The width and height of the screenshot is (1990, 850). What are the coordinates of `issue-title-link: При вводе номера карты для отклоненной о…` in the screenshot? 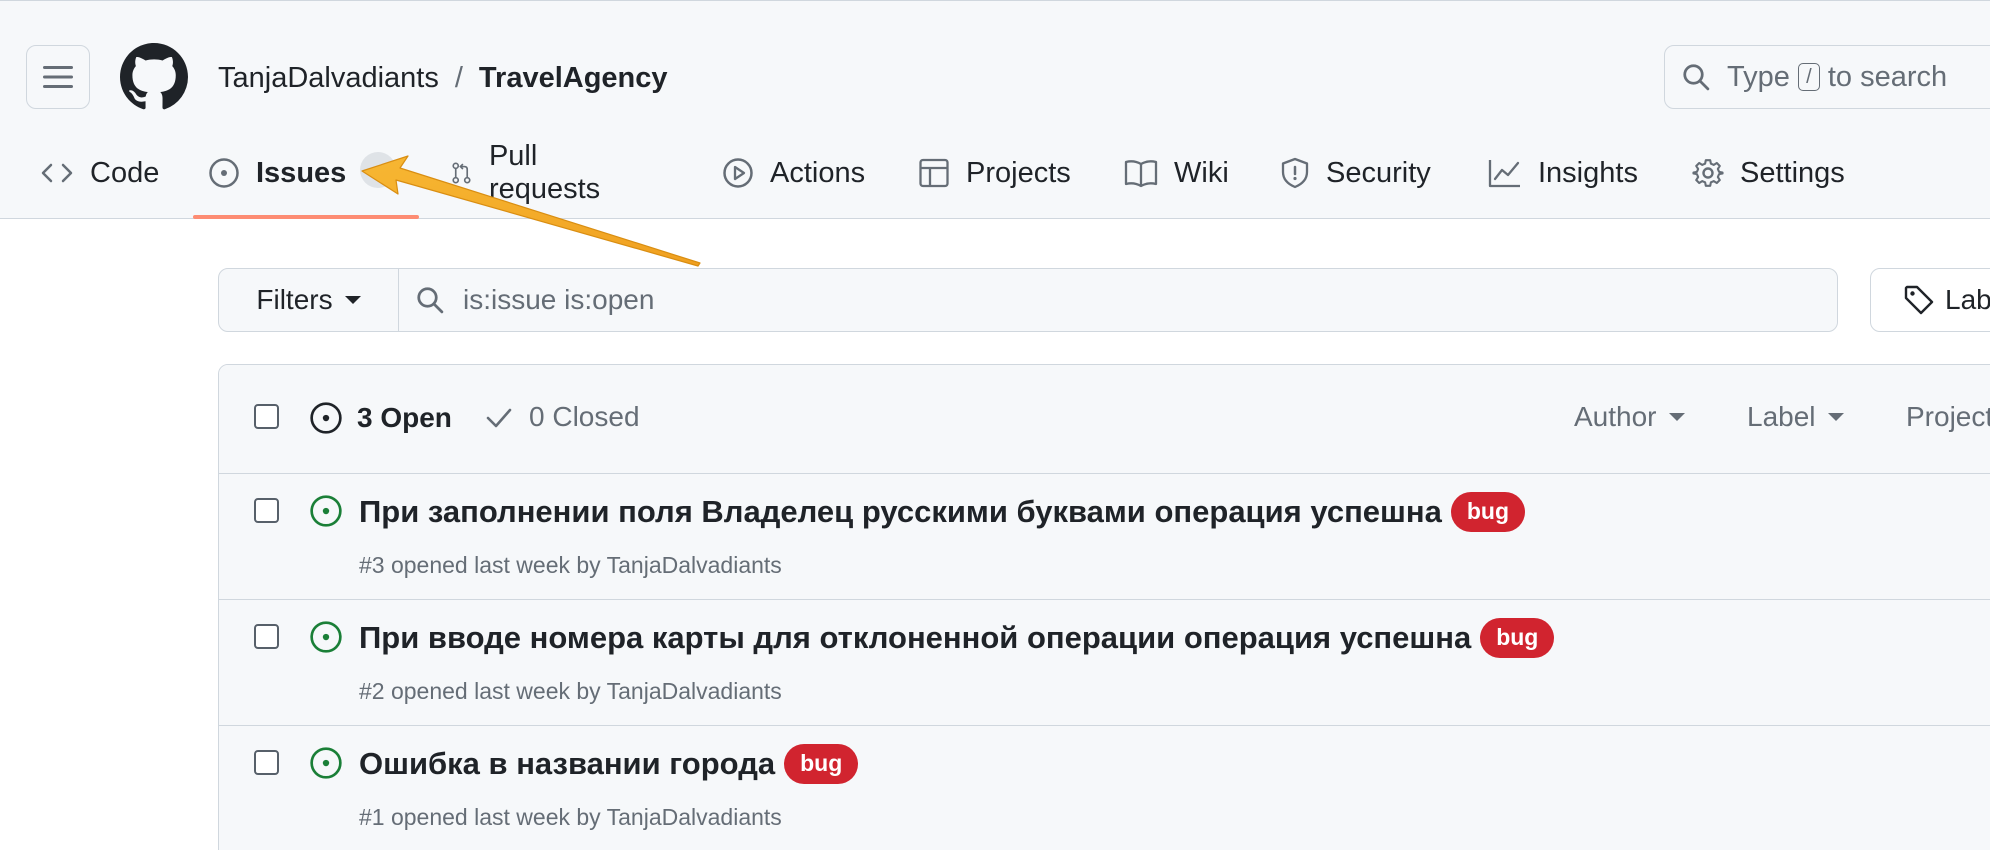 It's located at (915, 638).